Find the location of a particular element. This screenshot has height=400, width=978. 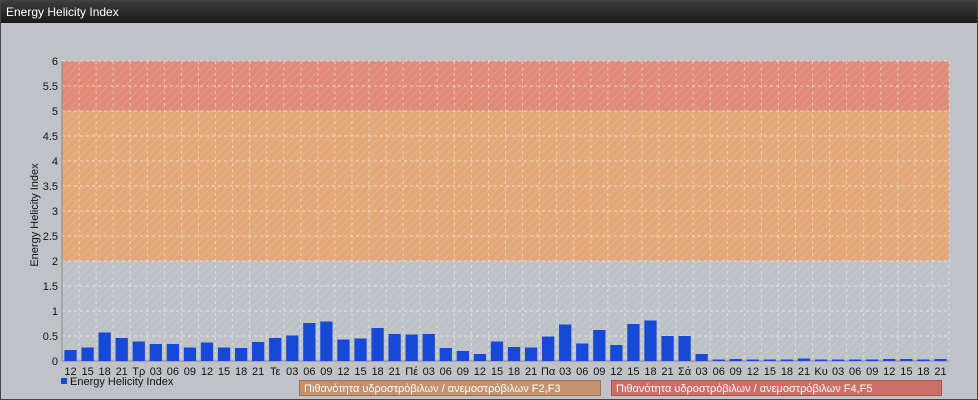

x-tick-label: Τε is located at coordinates (275, 372).